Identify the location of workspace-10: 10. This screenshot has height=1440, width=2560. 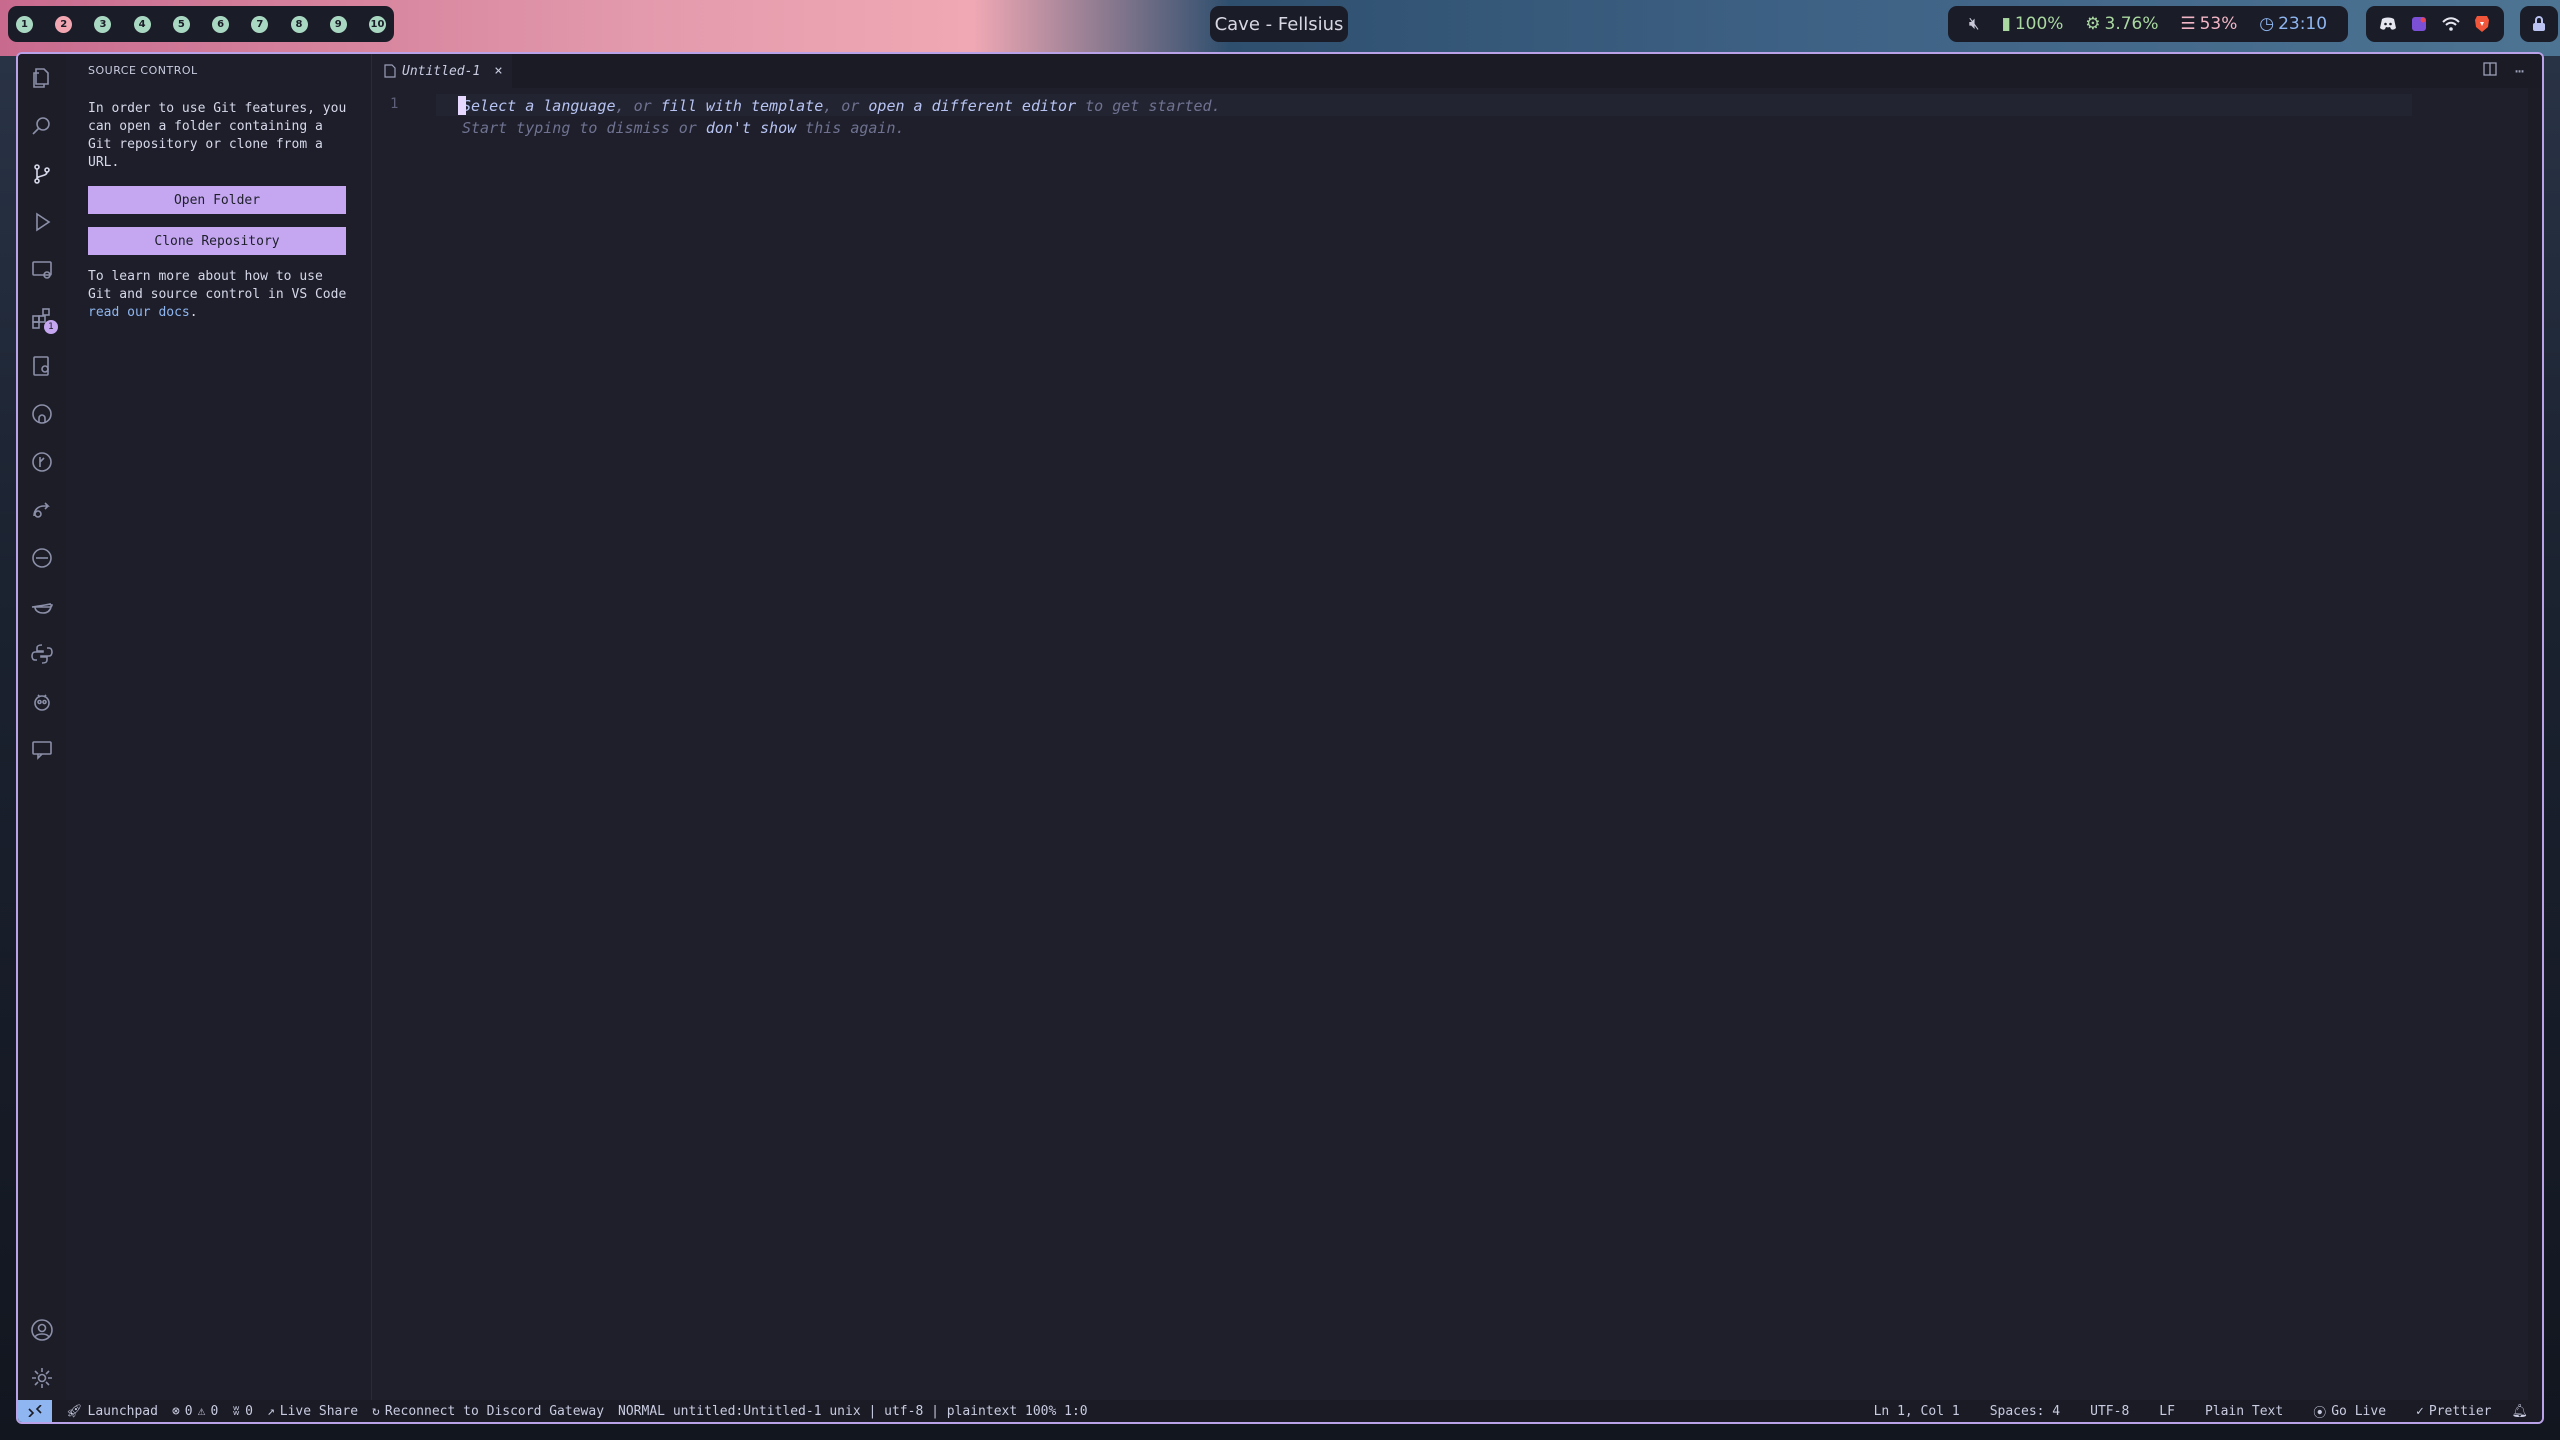
(377, 24).